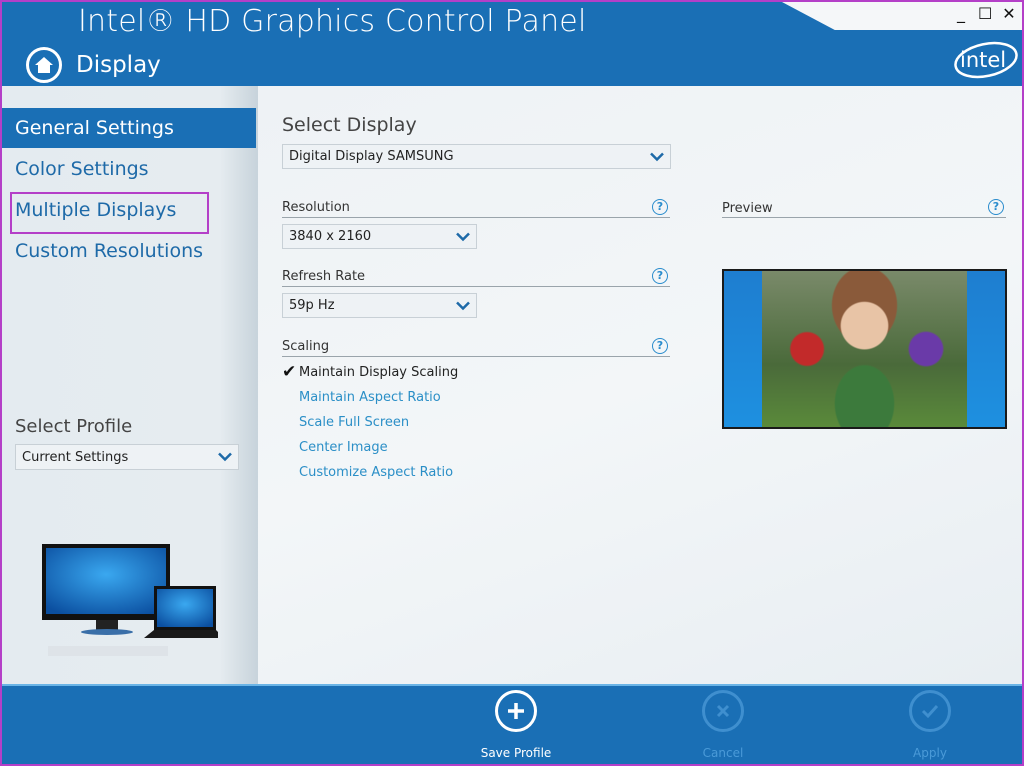 The image size is (1024, 766). I want to click on intel-logo: intel, so click(986, 60).